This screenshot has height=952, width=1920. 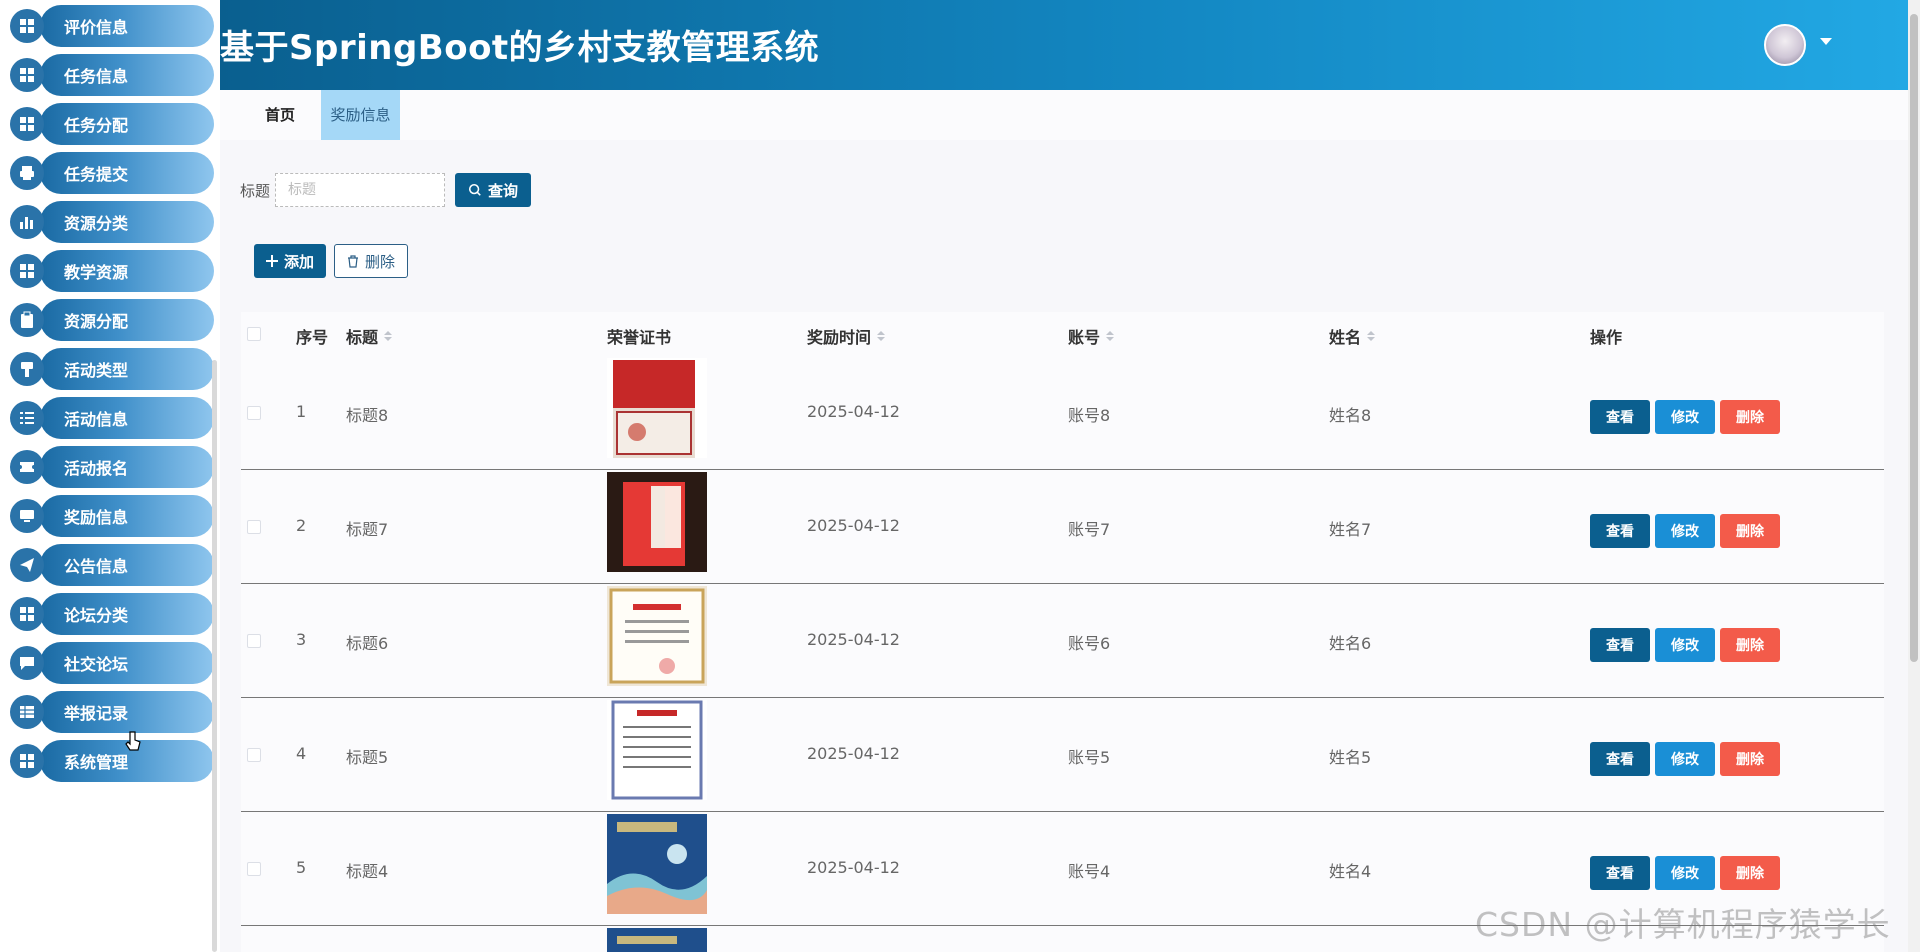 What do you see at coordinates (360, 115) in the screenshot?
I see `tab-reward-info: 奖励信息` at bounding box center [360, 115].